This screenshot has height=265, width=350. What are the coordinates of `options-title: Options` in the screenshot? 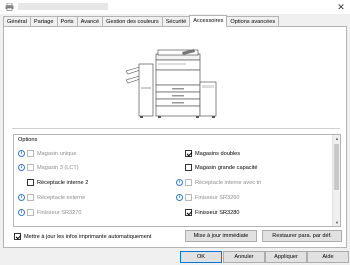 It's located at (28, 140).